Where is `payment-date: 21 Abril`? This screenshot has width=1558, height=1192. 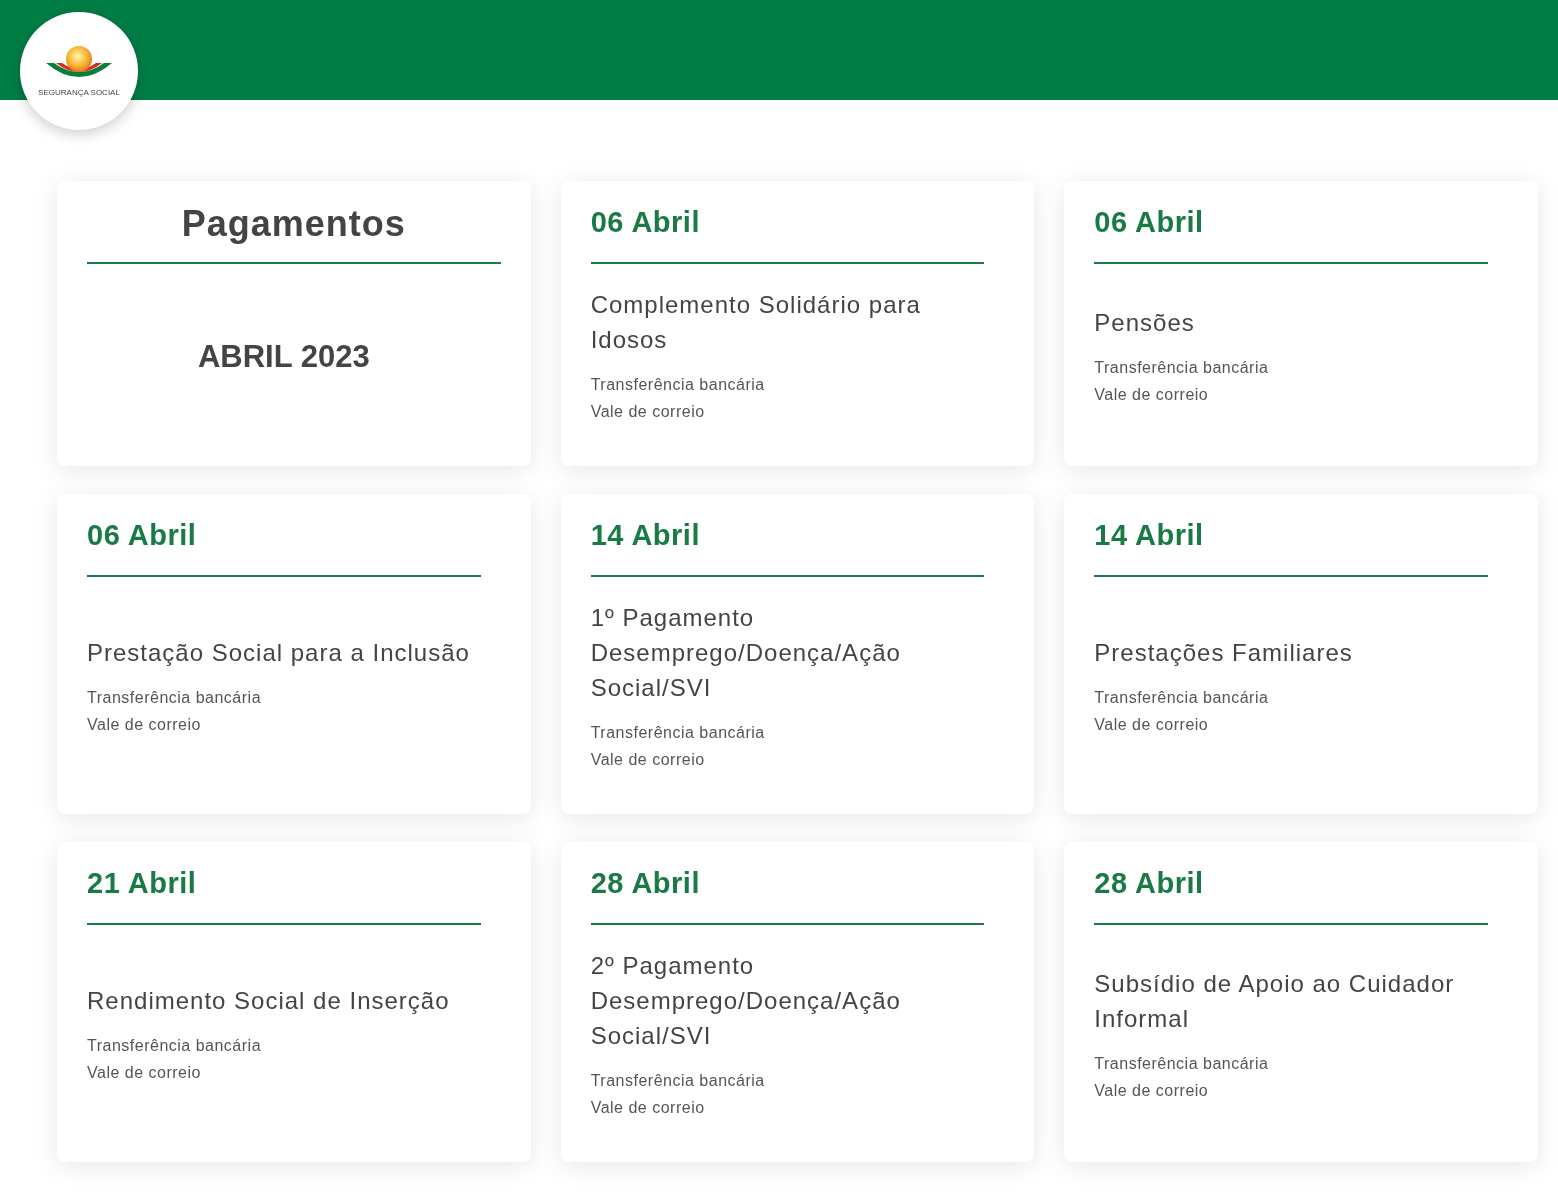
payment-date: 21 Abril is located at coordinates (142, 883).